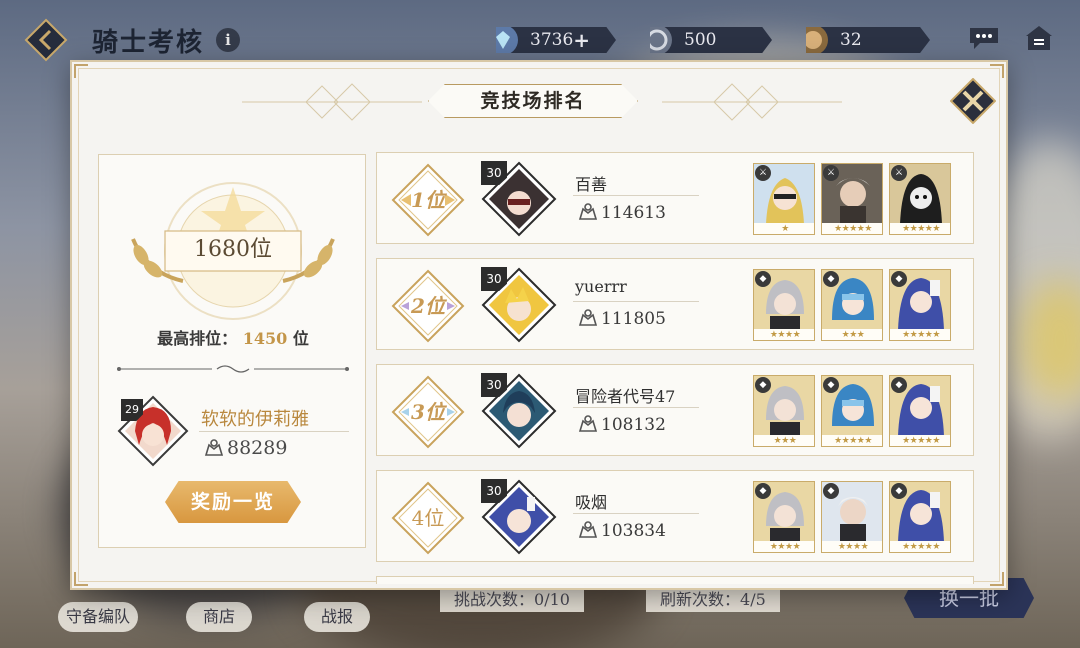 The height and width of the screenshot is (648, 1080). What do you see at coordinates (591, 184) in the screenshot?
I see `player-name: 百善` at bounding box center [591, 184].